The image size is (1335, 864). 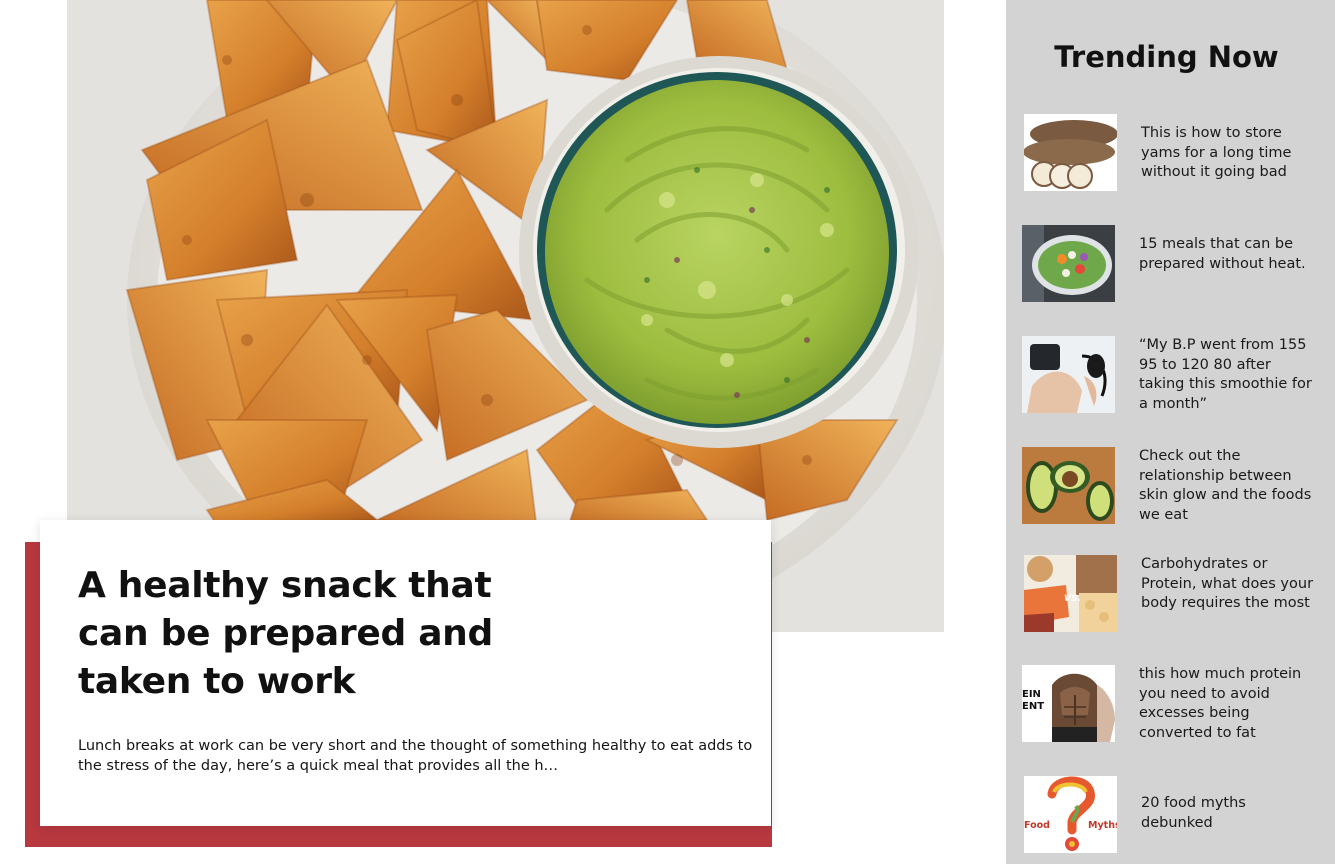 What do you see at coordinates (1070, 152) in the screenshot?
I see `yam-thumbnail` at bounding box center [1070, 152].